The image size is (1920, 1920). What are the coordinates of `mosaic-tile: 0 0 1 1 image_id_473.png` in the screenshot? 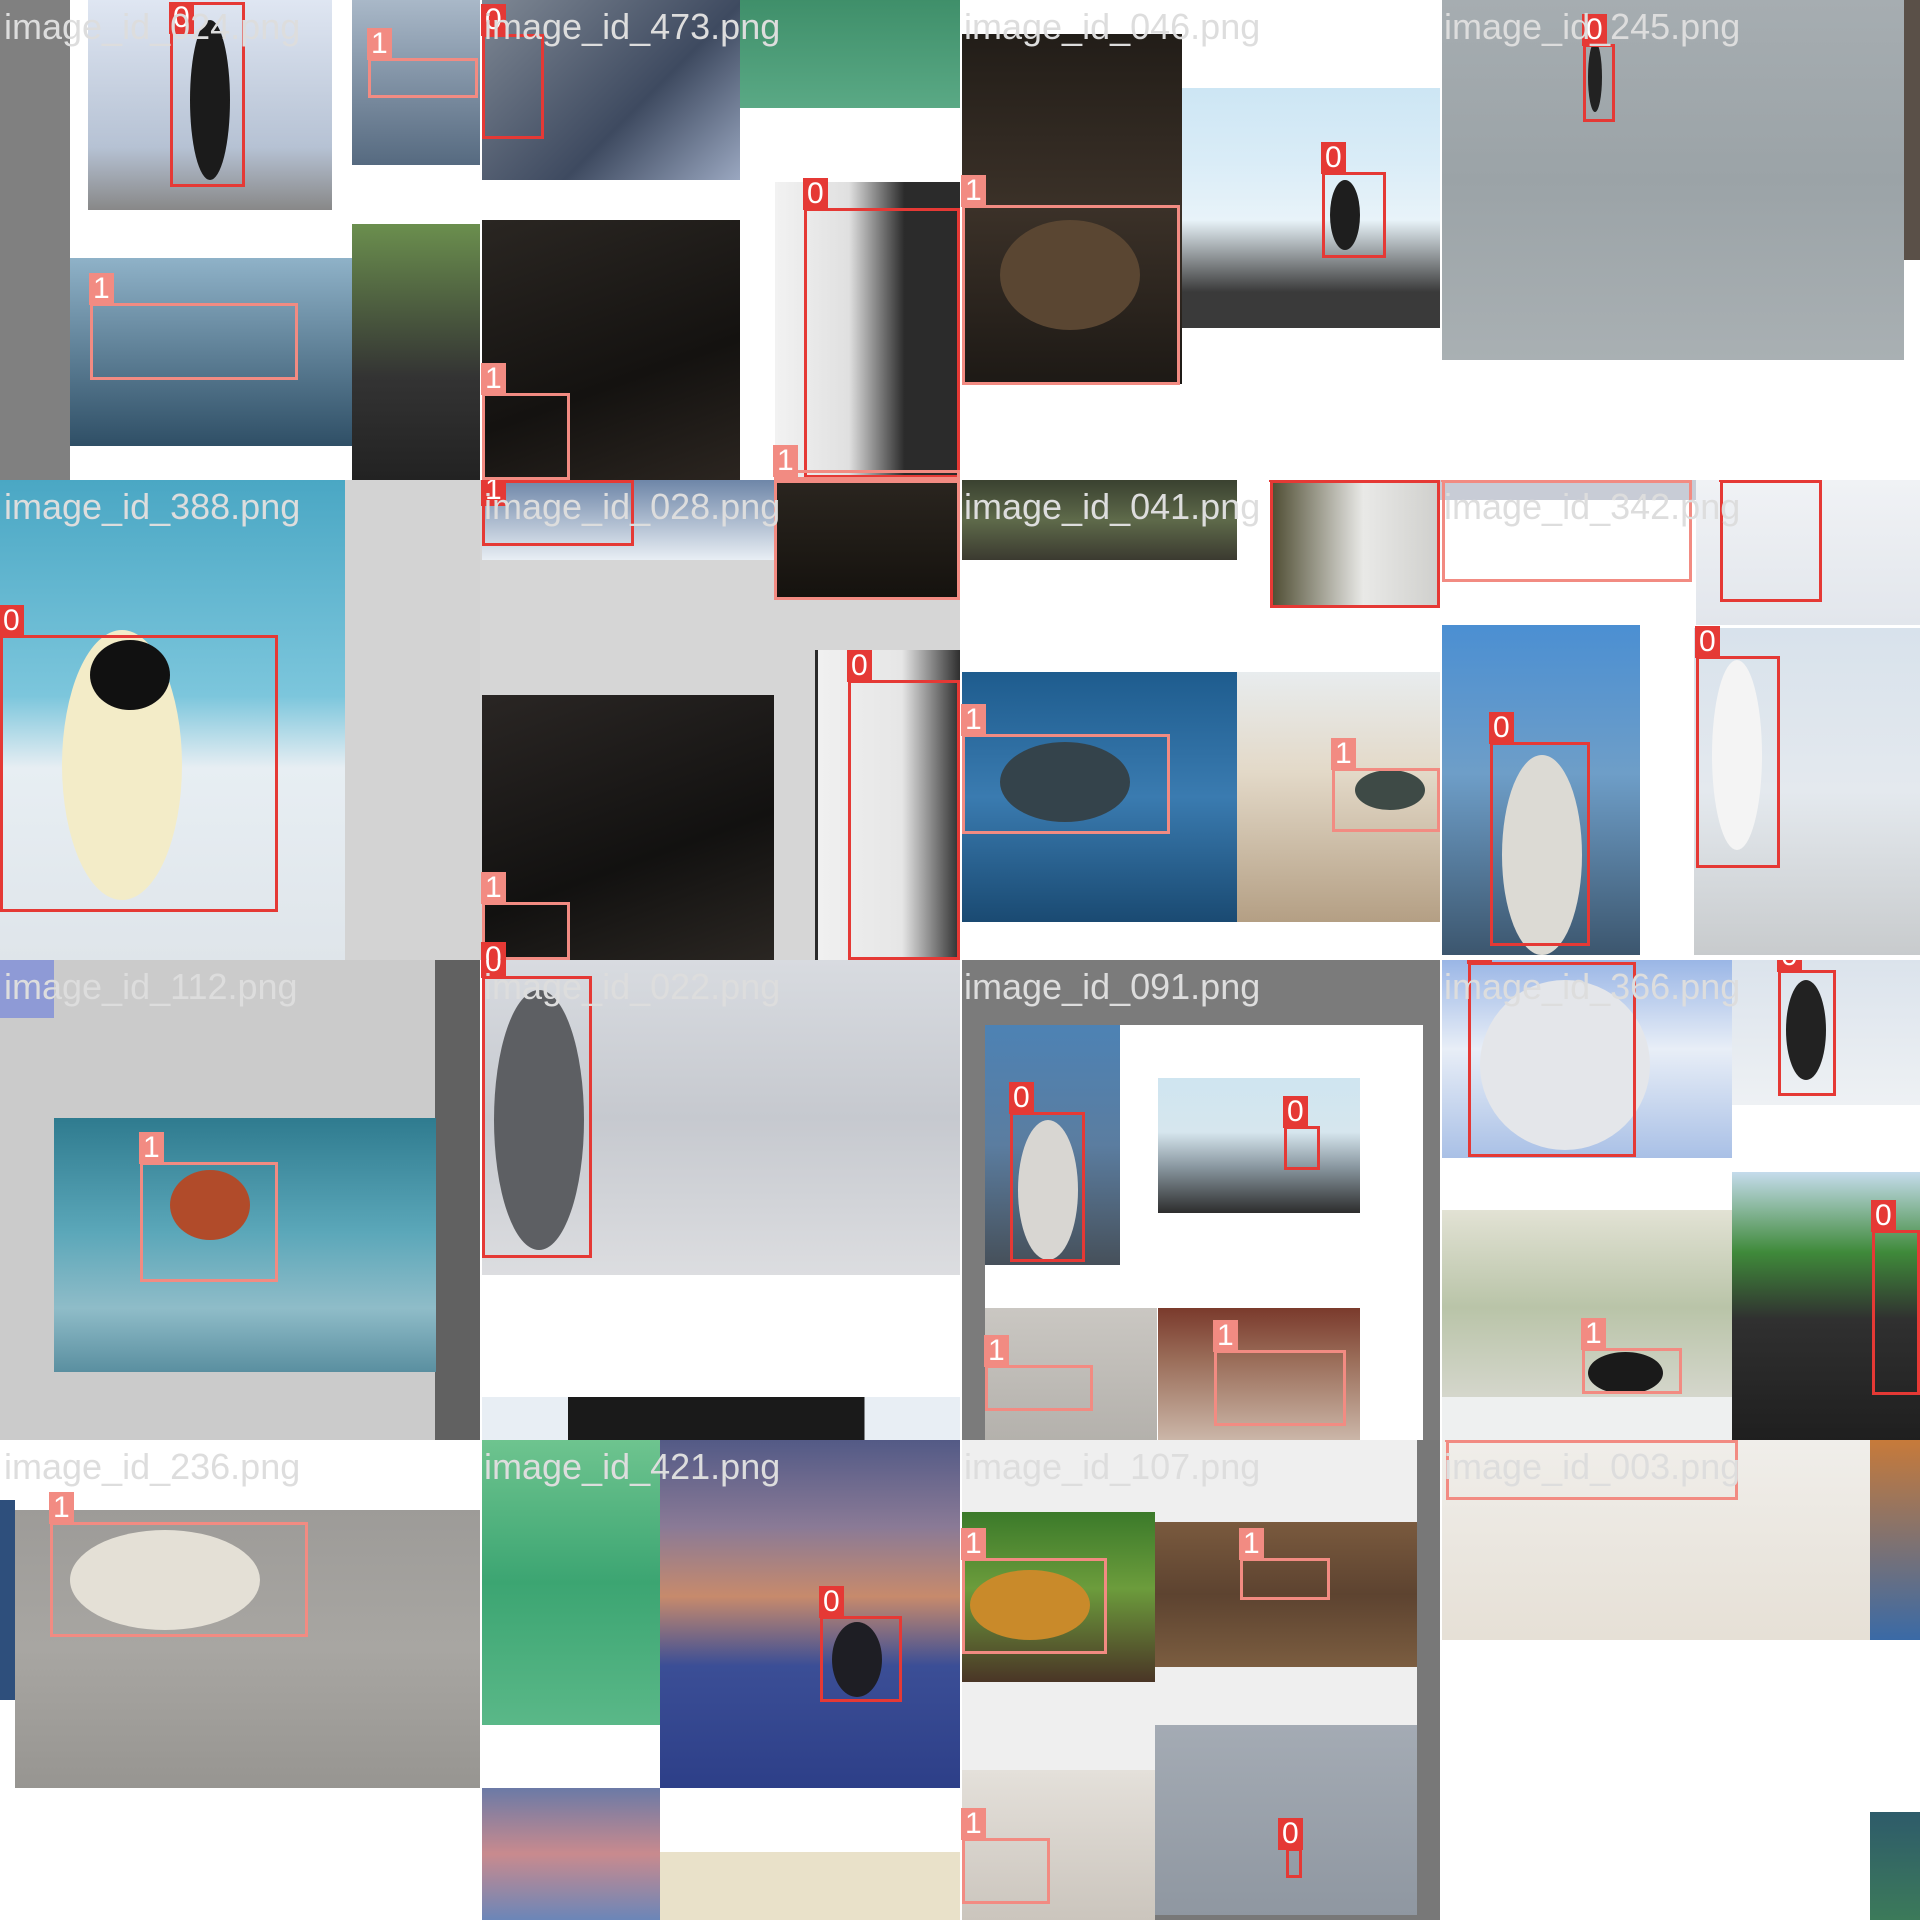 It's located at (720, 240).